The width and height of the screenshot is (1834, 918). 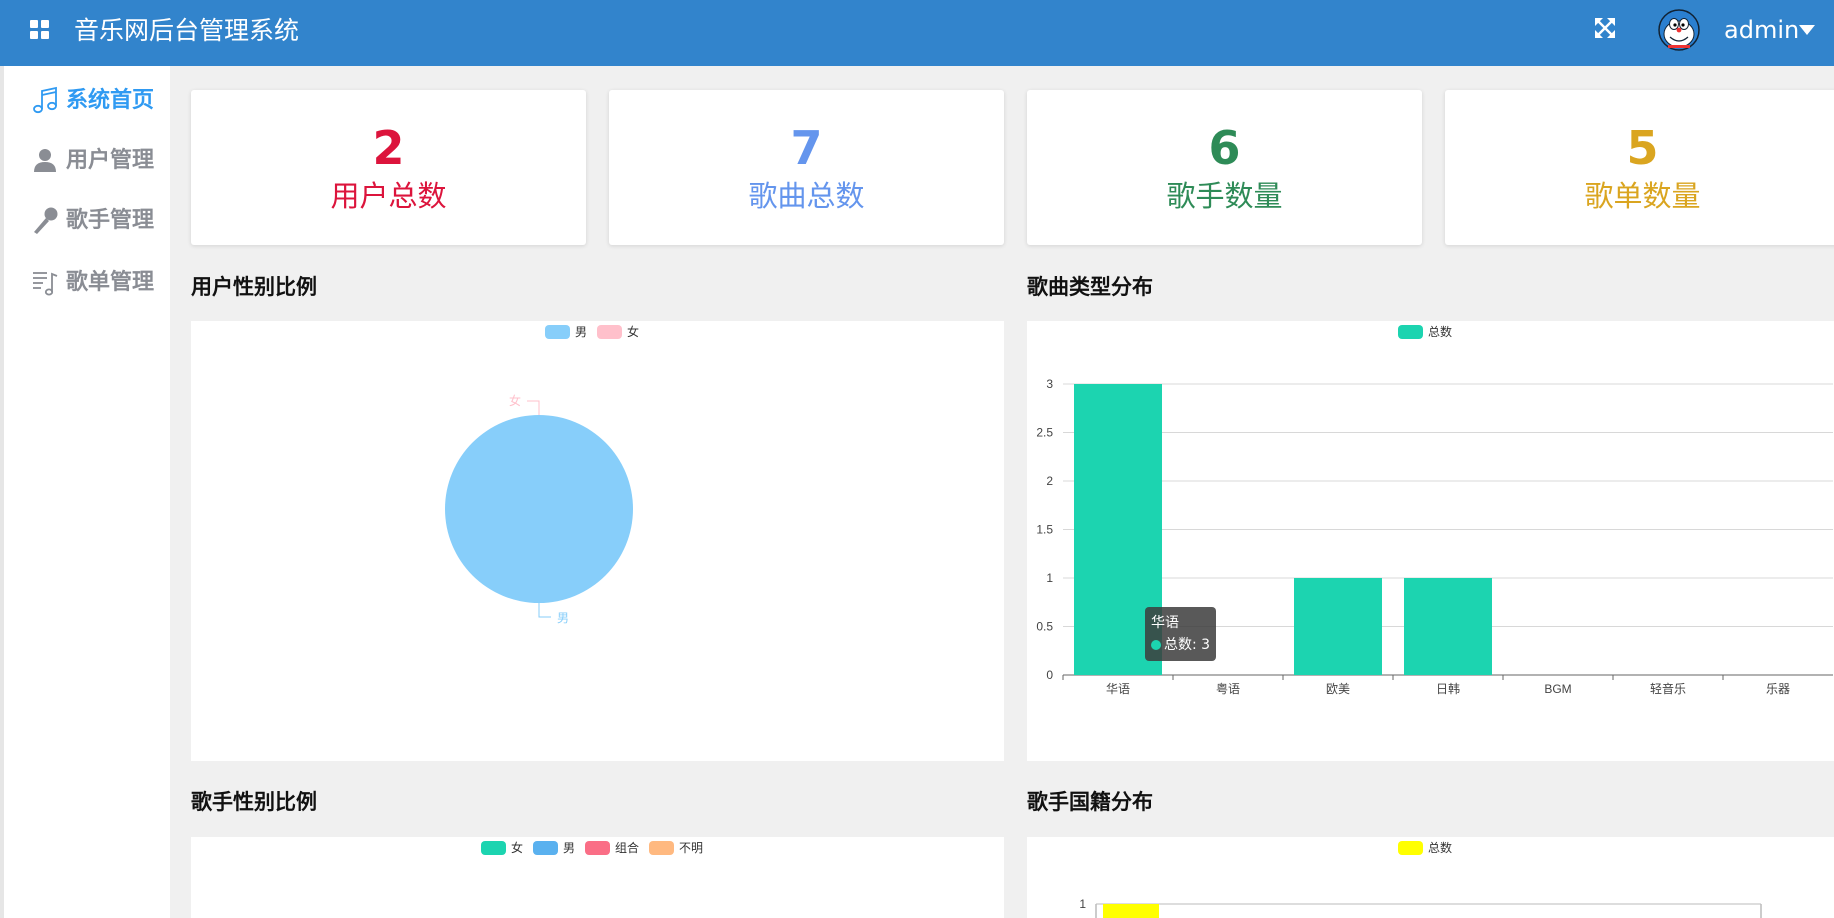 What do you see at coordinates (1668, 688) in the screenshot?
I see `x-tick-label: 轻音乐` at bounding box center [1668, 688].